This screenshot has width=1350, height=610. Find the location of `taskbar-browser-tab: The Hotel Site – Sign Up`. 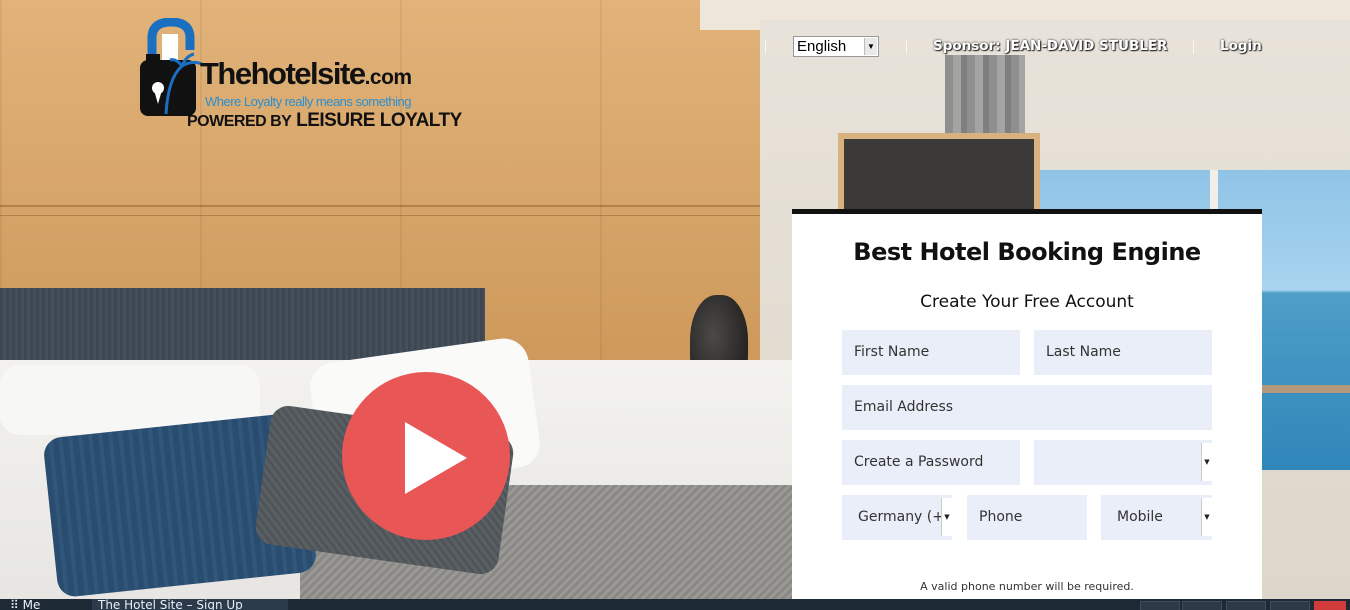

taskbar-browser-tab: The Hotel Site – Sign Up is located at coordinates (190, 604).